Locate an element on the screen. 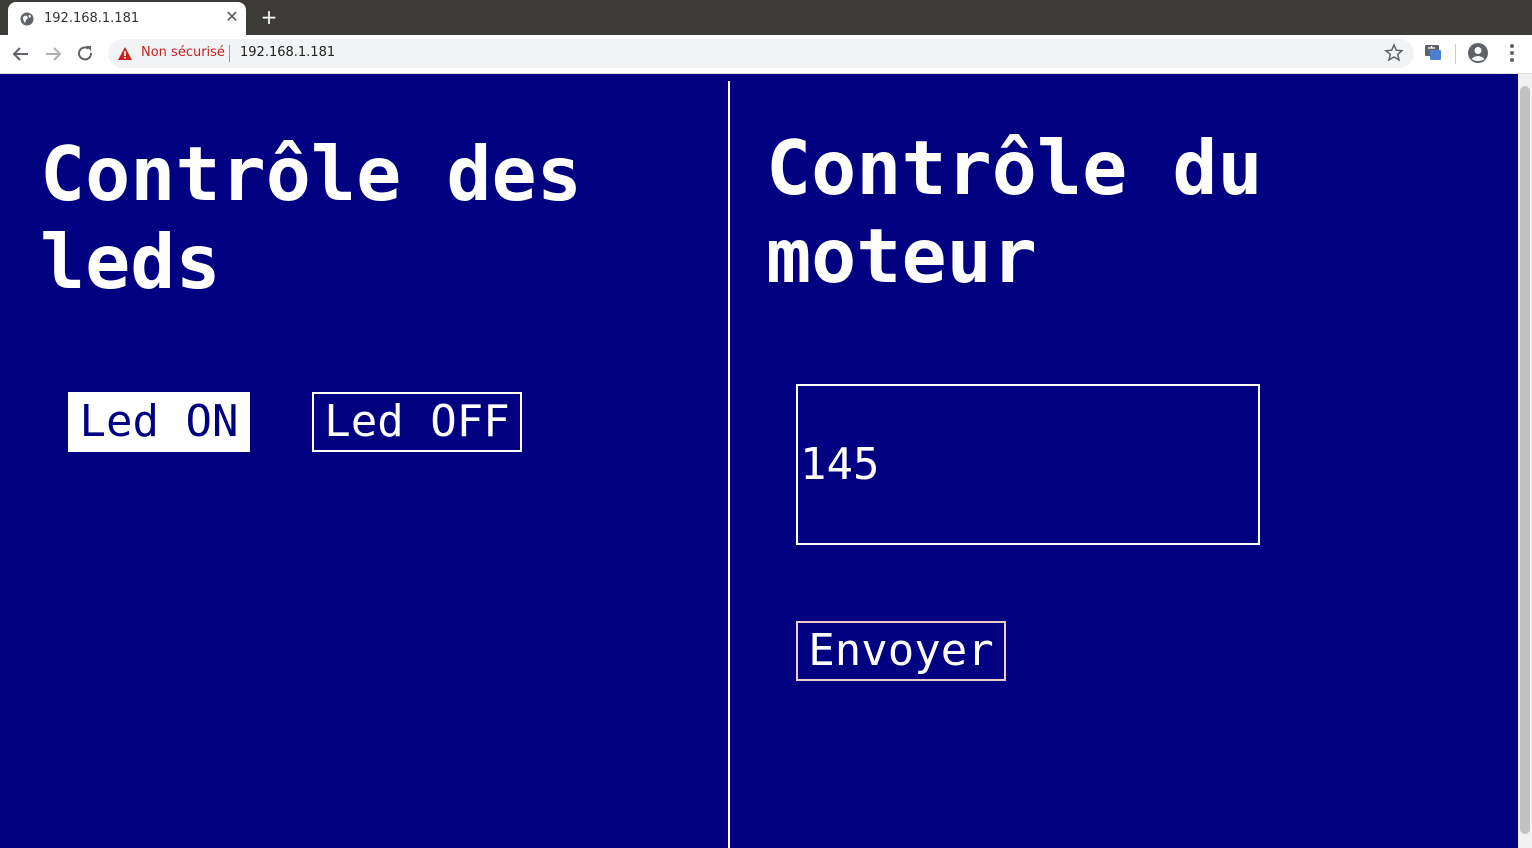  motor-value-input: 145 is located at coordinates (1028, 464).